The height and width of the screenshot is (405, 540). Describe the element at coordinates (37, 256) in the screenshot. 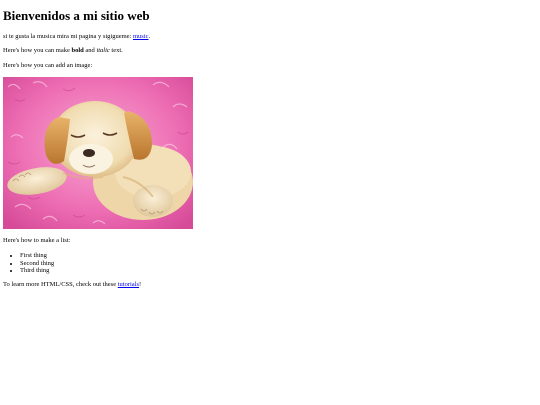

I see `list-item: First thing` at that location.